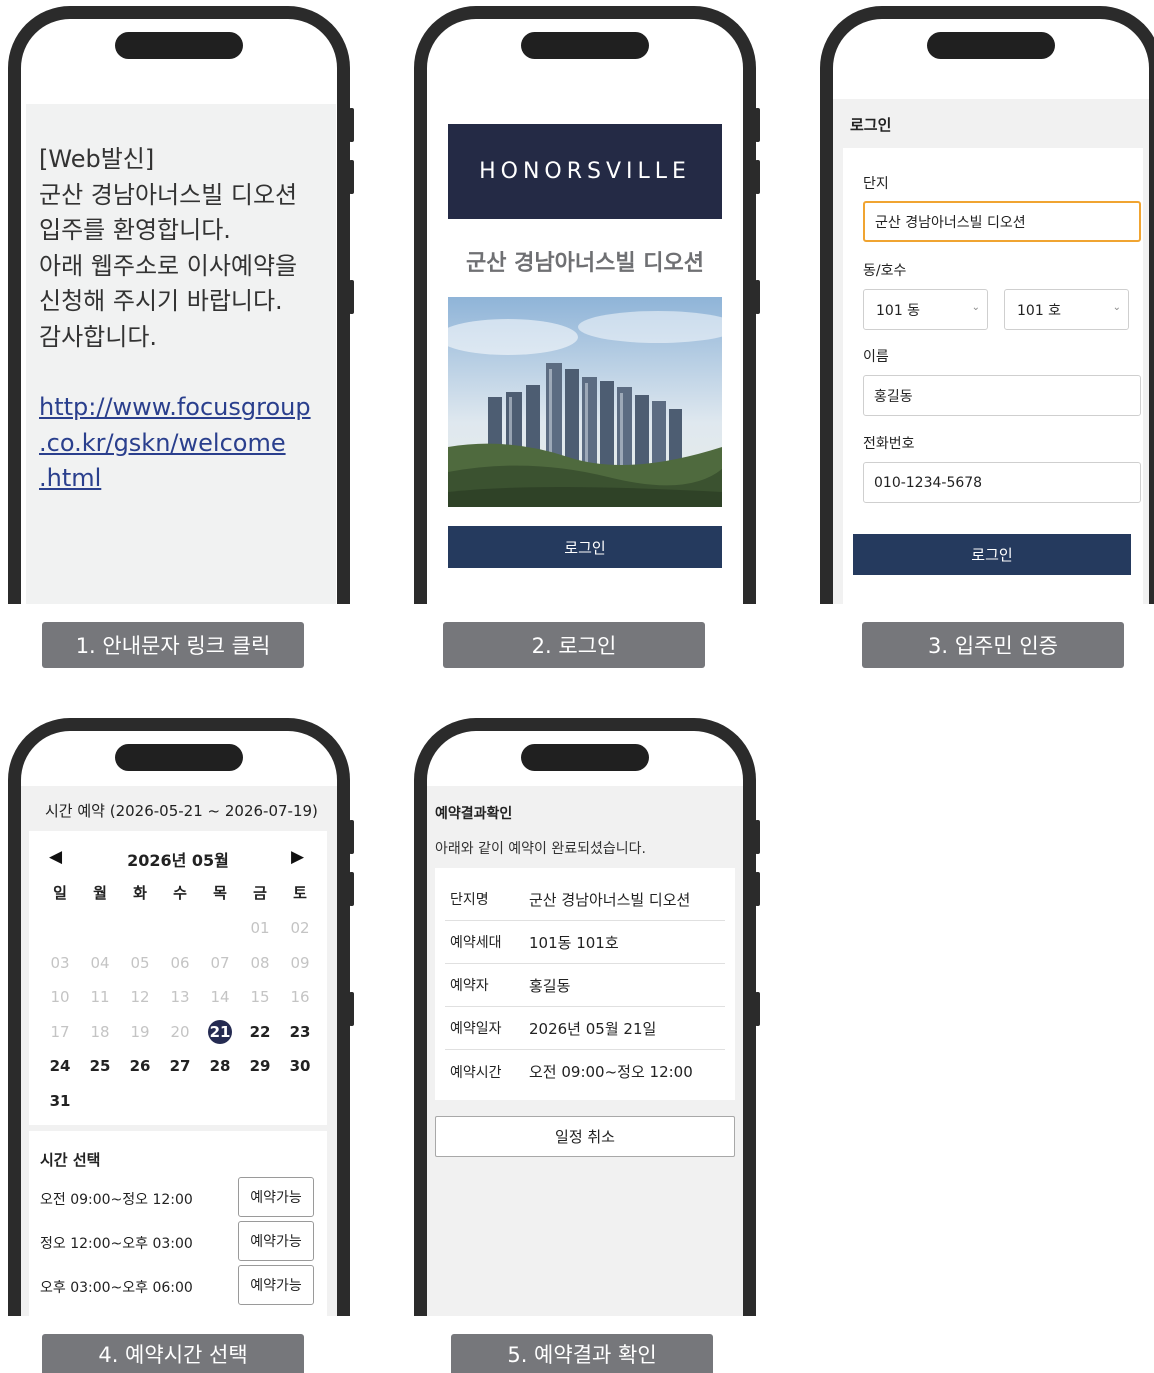  What do you see at coordinates (469, 986) in the screenshot?
I see `result-key: 예약자` at bounding box center [469, 986].